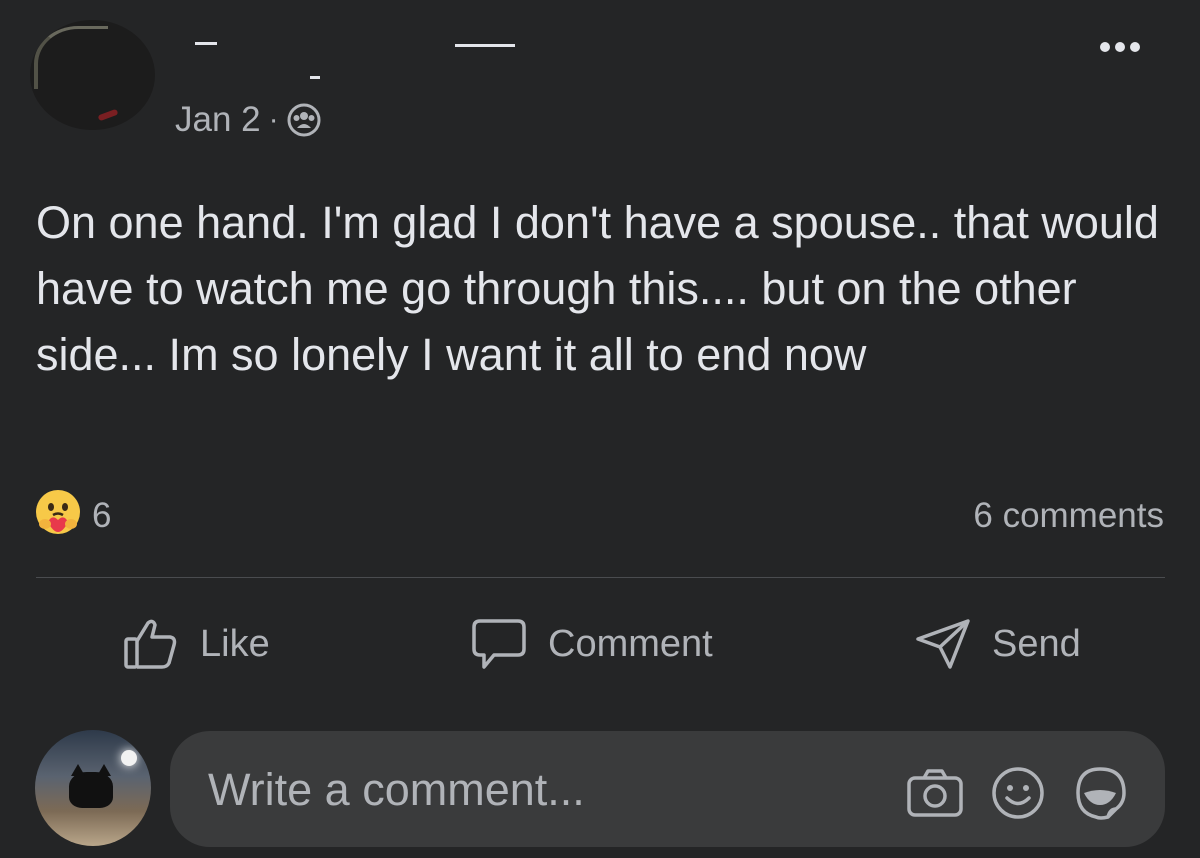 This screenshot has height=858, width=1200. I want to click on comments-count: 6 comments, so click(1068, 516).